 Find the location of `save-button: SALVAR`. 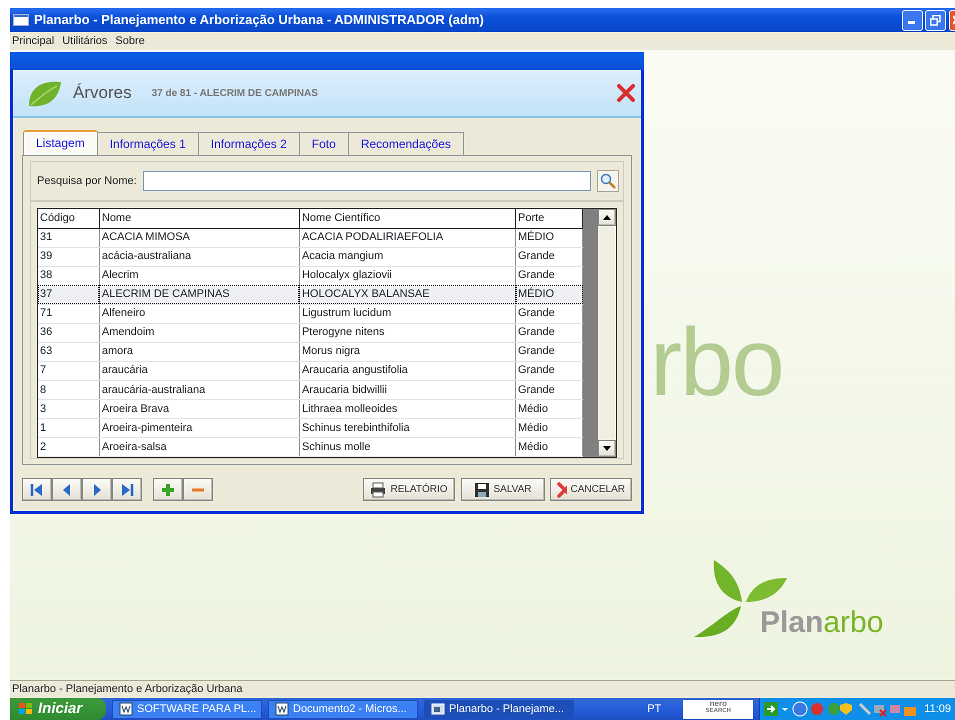

save-button: SALVAR is located at coordinates (502, 489).